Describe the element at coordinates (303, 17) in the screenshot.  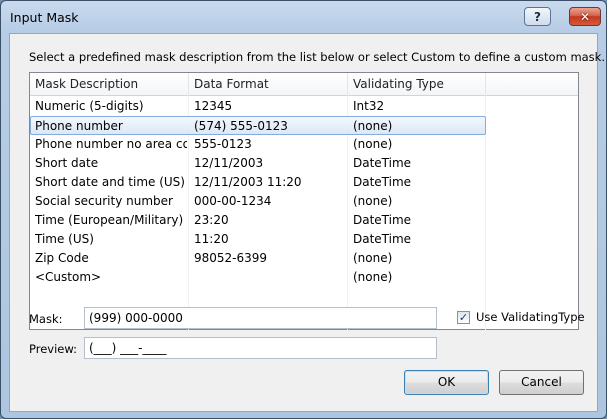
I see `title-bar: Input Mask ? ✕` at that location.